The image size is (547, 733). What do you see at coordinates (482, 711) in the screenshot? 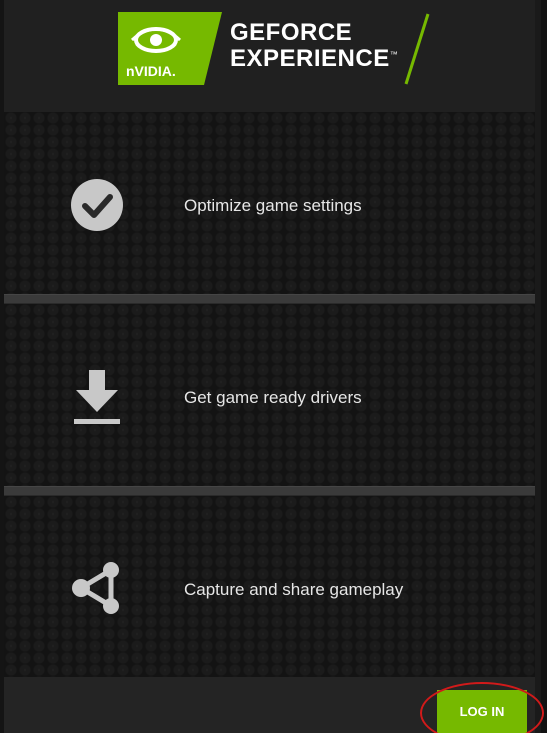
I see `login-button: LOG IN` at bounding box center [482, 711].